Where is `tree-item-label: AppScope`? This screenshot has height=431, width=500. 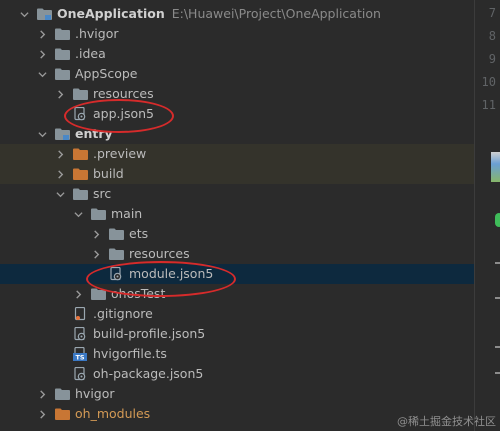
tree-item-label: AppScope is located at coordinates (106, 73).